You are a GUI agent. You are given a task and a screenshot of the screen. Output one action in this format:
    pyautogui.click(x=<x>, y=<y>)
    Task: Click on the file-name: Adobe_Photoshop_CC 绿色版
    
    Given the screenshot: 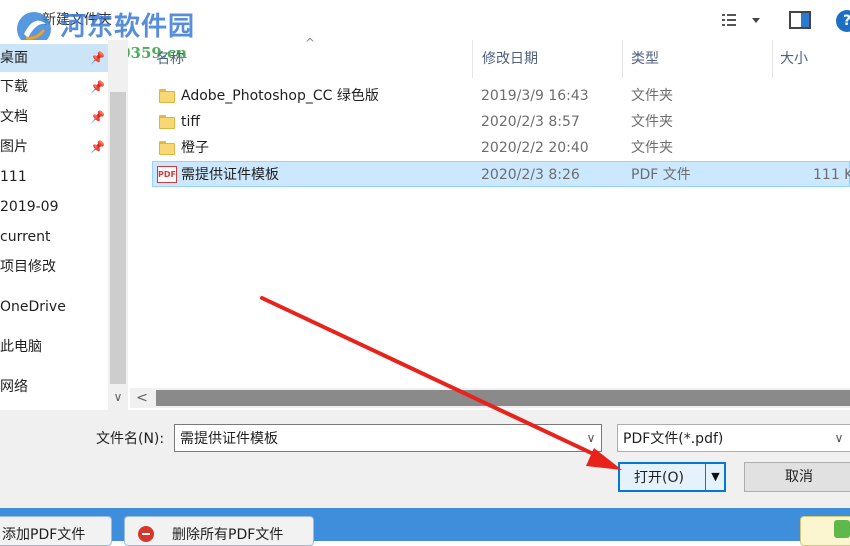 What is the action you would take?
    pyautogui.click(x=280, y=96)
    